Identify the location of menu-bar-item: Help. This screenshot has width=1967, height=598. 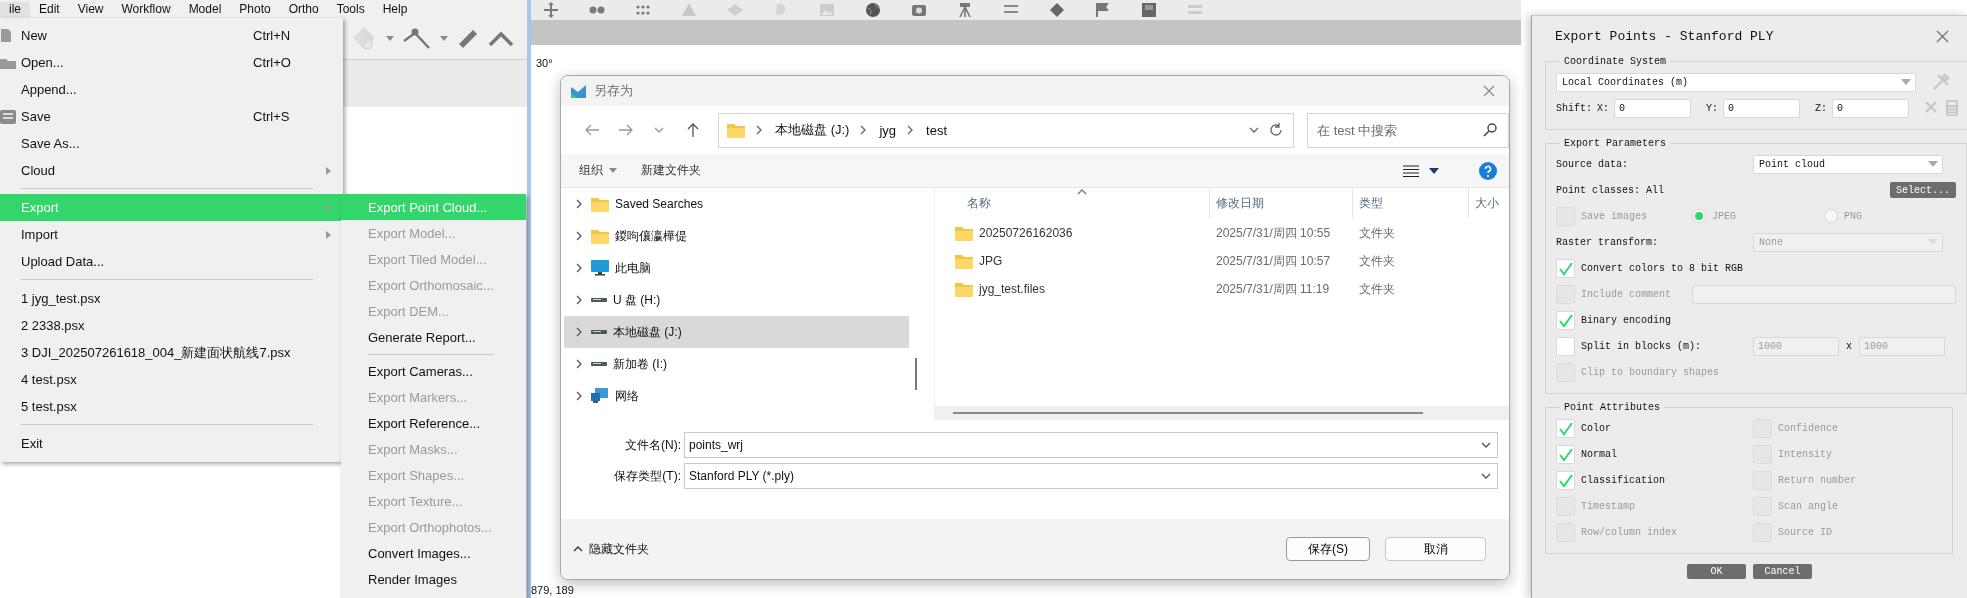
(395, 10).